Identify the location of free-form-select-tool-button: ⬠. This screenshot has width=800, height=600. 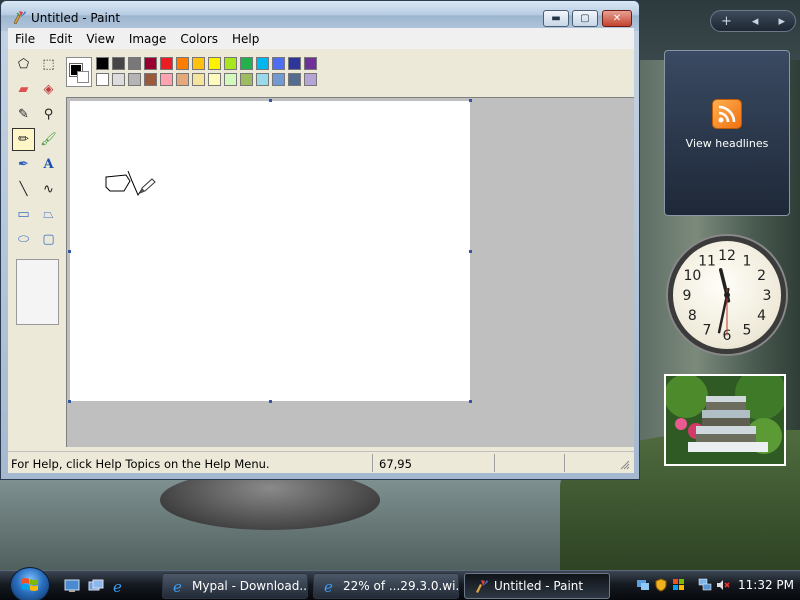
(23, 64).